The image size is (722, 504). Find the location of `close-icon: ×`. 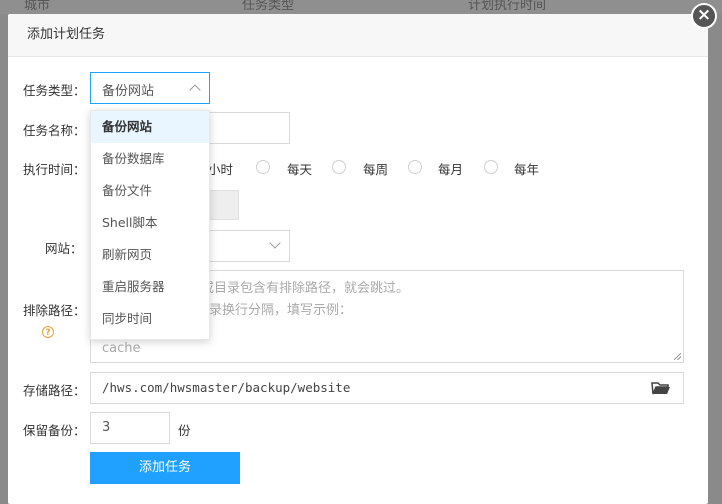

close-icon: × is located at coordinates (704, 15).